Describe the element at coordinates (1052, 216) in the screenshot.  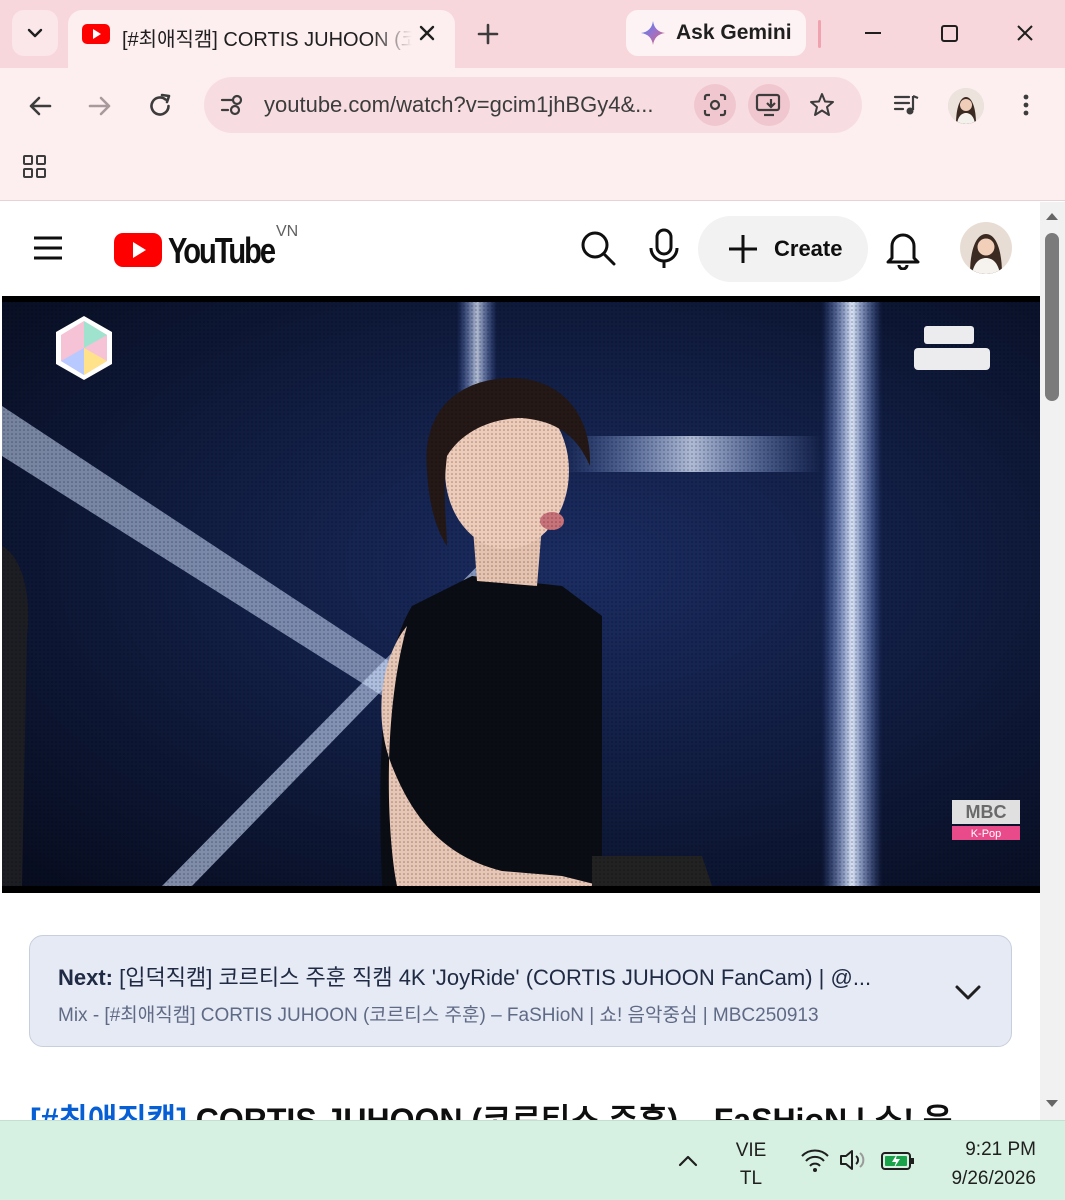
I see `scroll-up-arrow-icon` at that location.